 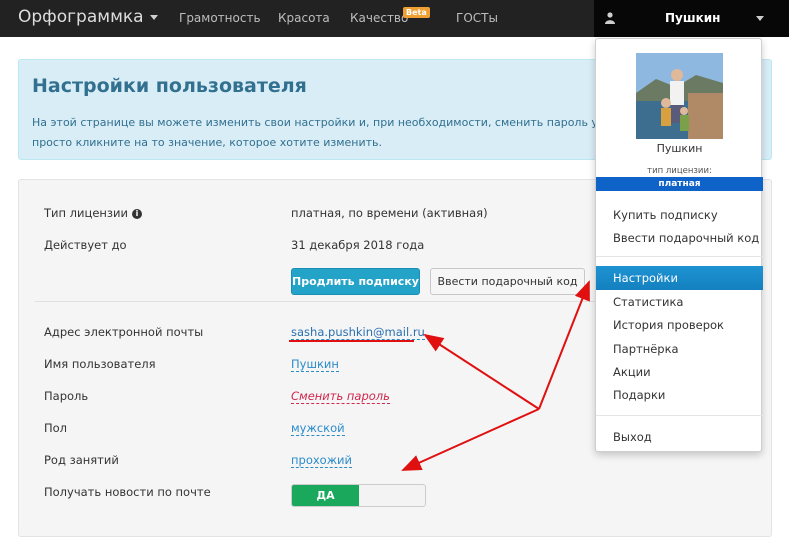 I want to click on gender-row: мужской, so click(x=318, y=428).